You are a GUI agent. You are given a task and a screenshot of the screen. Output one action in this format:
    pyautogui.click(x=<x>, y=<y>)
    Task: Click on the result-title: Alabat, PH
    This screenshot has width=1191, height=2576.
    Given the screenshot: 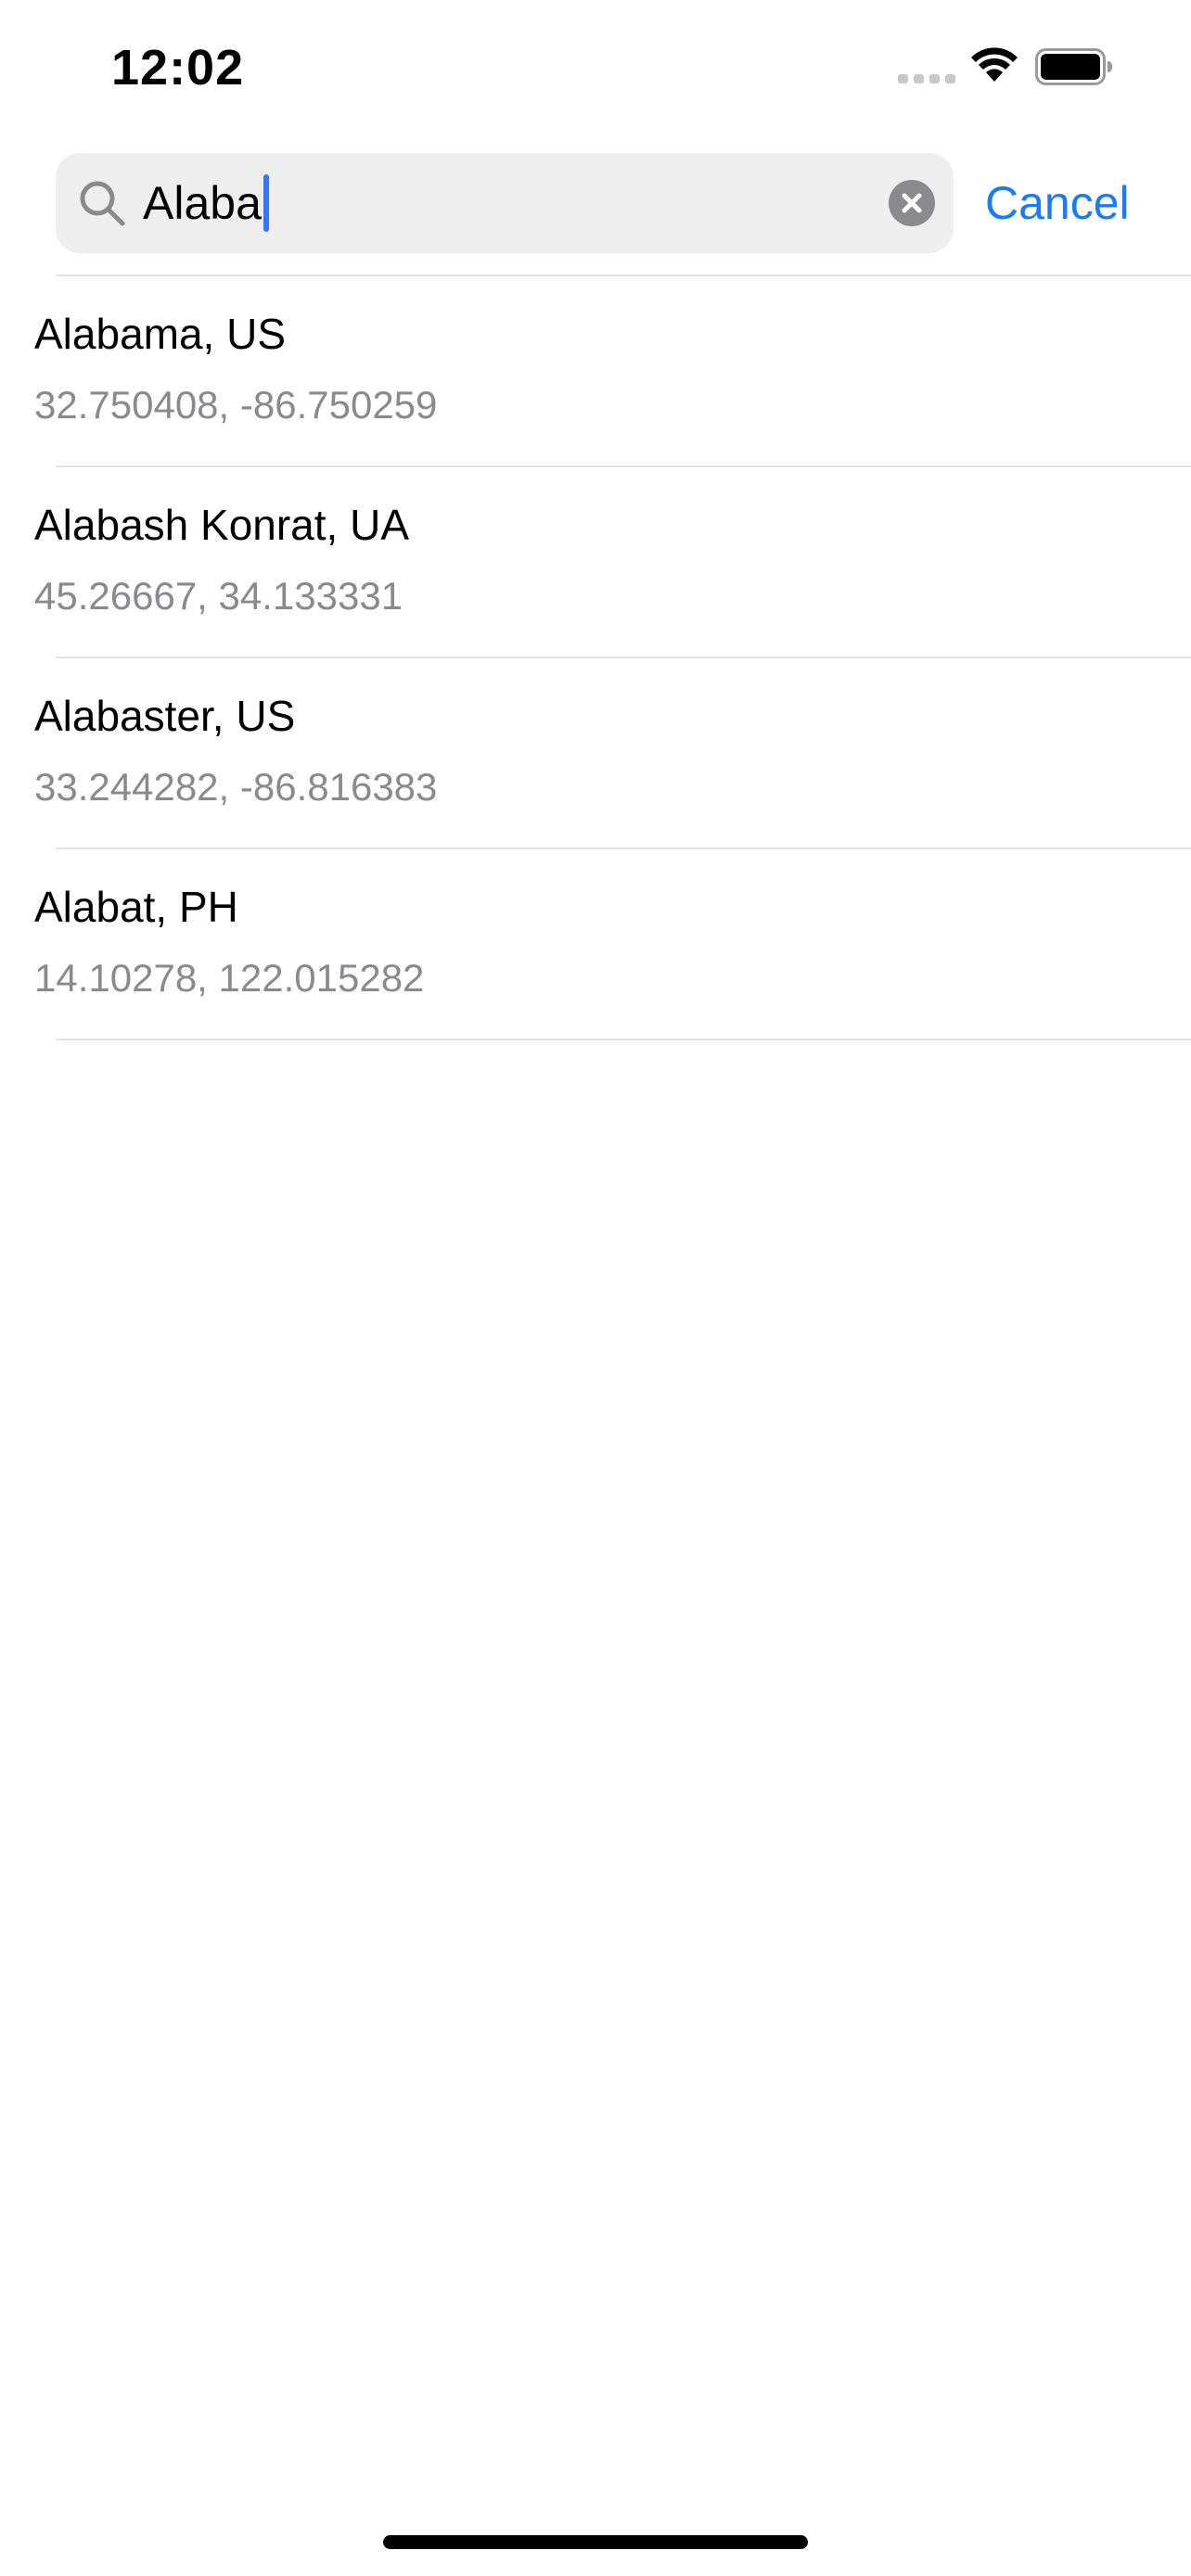 What is the action you would take?
    pyautogui.click(x=136, y=907)
    